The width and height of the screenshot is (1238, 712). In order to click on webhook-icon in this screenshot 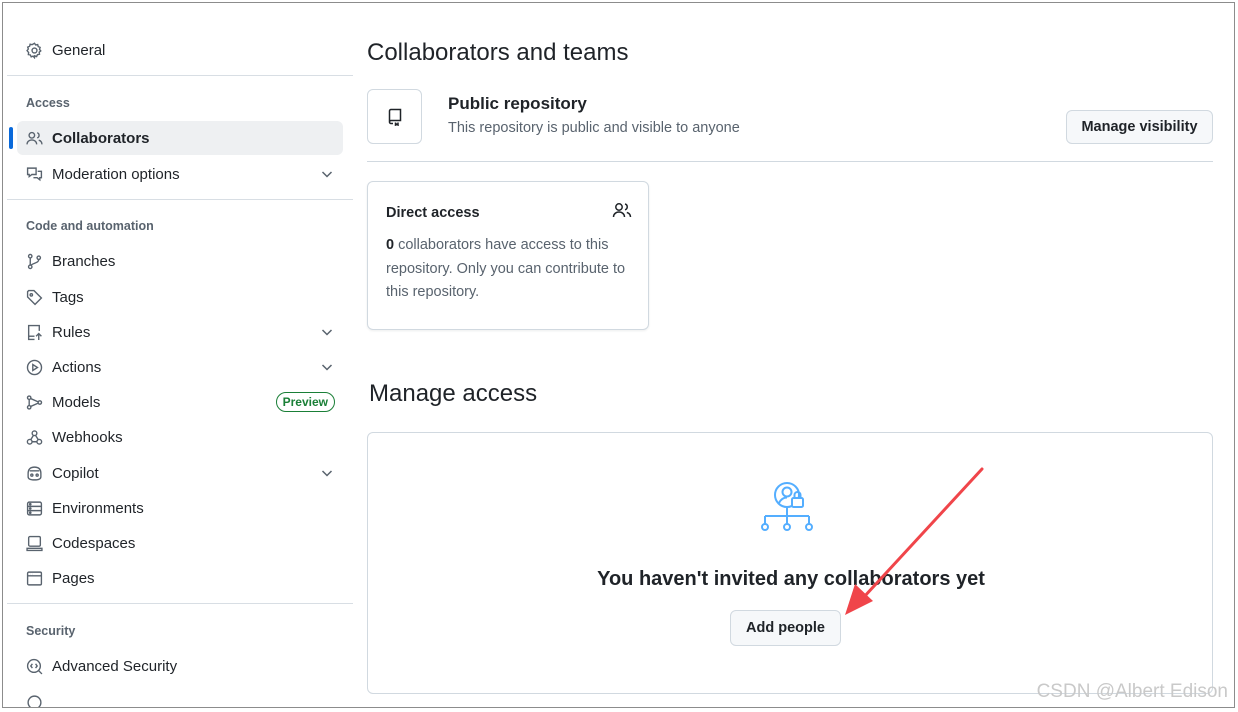, I will do `click(34, 437)`.